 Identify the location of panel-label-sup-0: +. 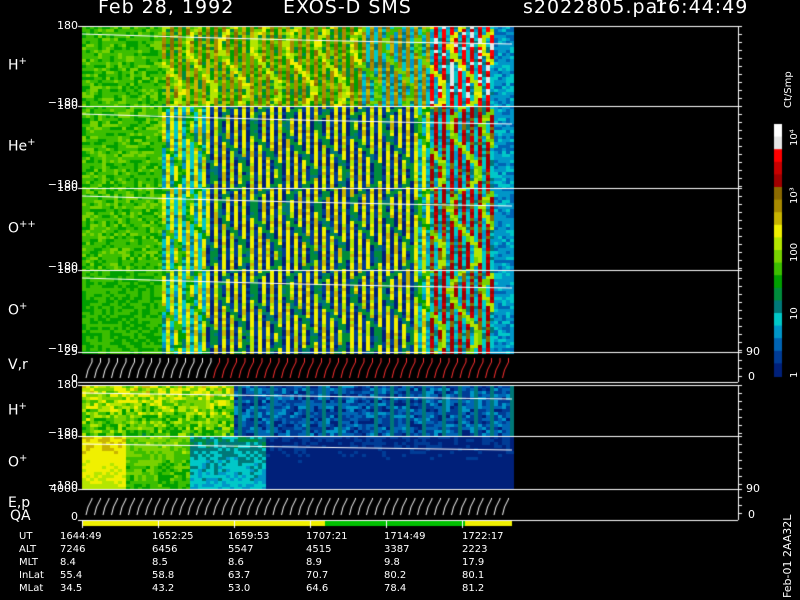
(22, 61).